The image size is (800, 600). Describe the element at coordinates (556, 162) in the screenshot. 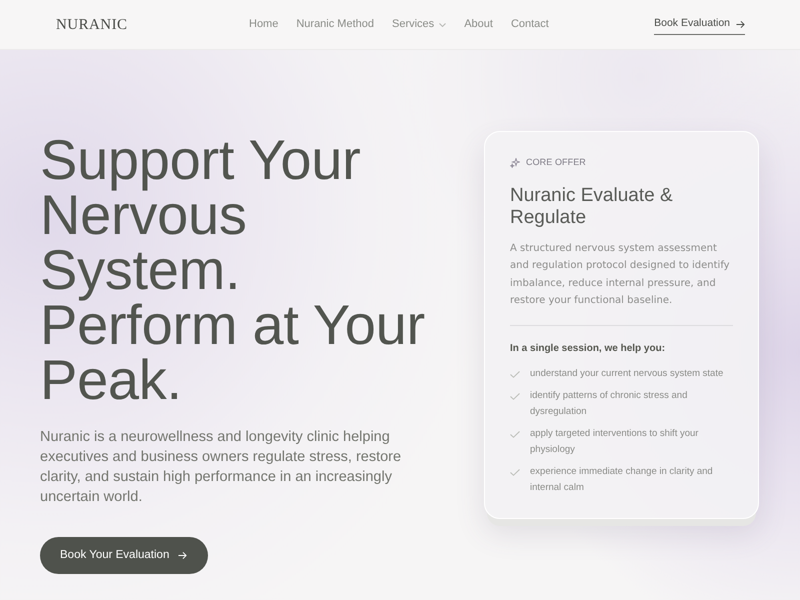

I see `card-eyebrow: CORE OFFER` at that location.